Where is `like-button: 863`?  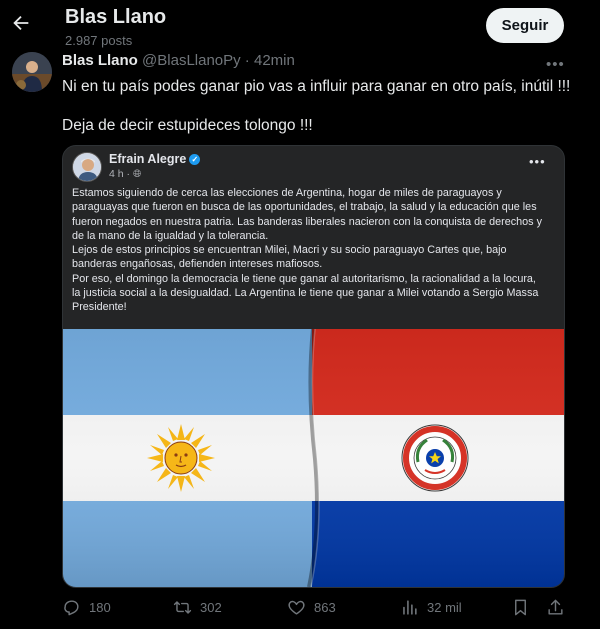
like-button: 863 is located at coordinates (311, 607).